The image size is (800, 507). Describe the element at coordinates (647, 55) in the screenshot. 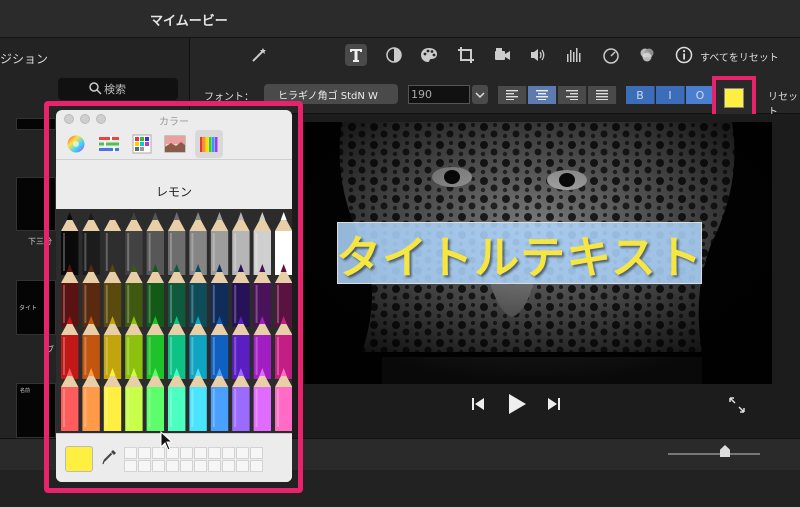

I see `filter-icon` at that location.